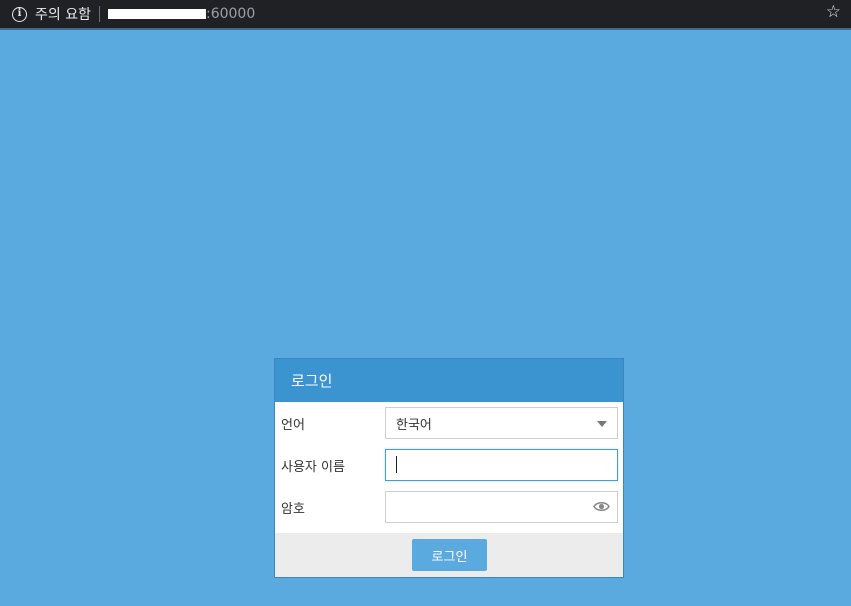 The image size is (851, 606). What do you see at coordinates (293, 509) in the screenshot?
I see `password-label: 암호` at bounding box center [293, 509].